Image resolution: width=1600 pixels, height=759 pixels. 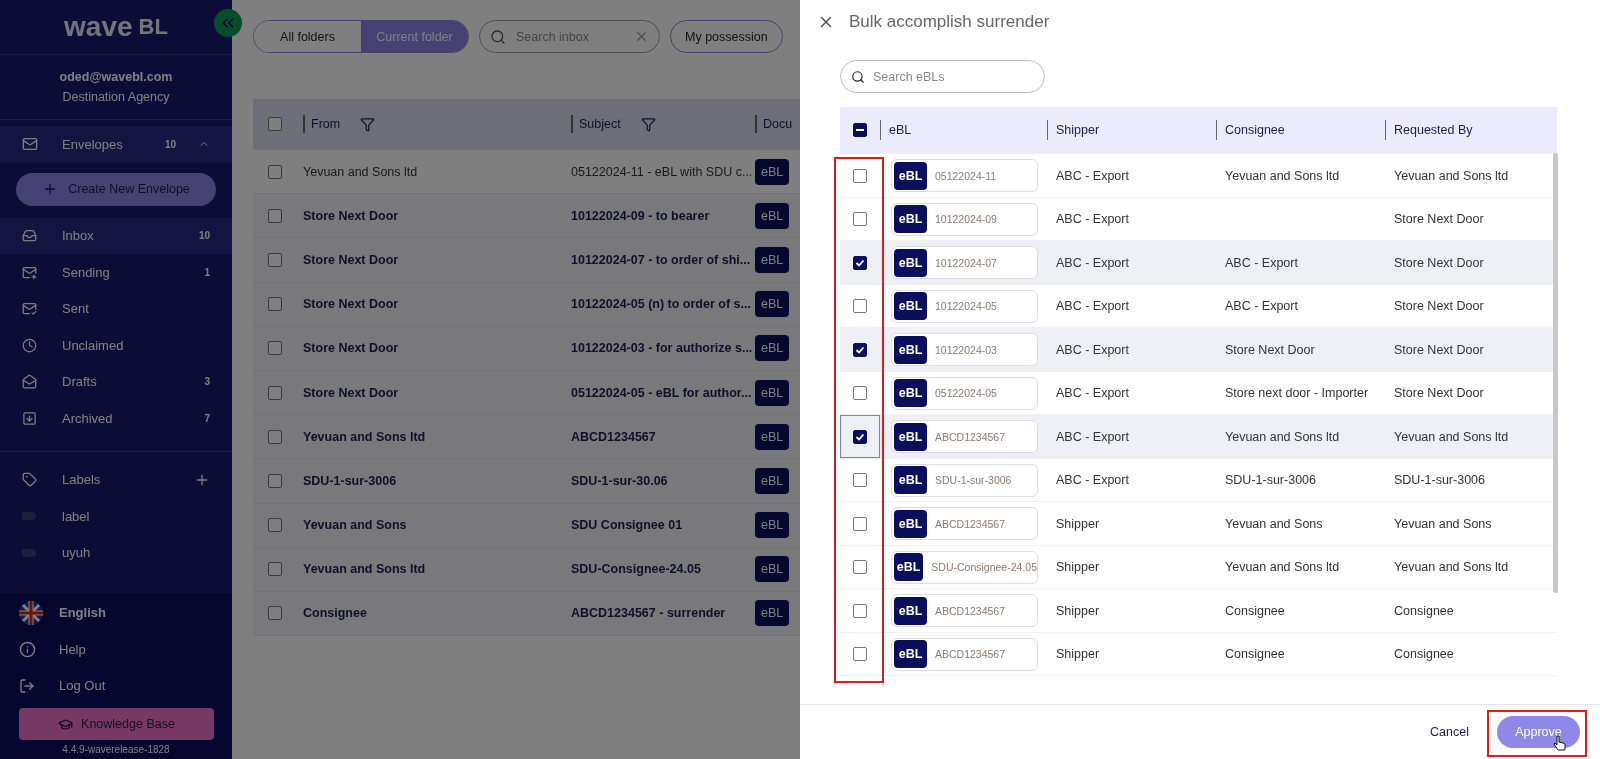 What do you see at coordinates (620, 480) in the screenshot?
I see `table-cell-text: SDU-1-sur-30.06` at bounding box center [620, 480].